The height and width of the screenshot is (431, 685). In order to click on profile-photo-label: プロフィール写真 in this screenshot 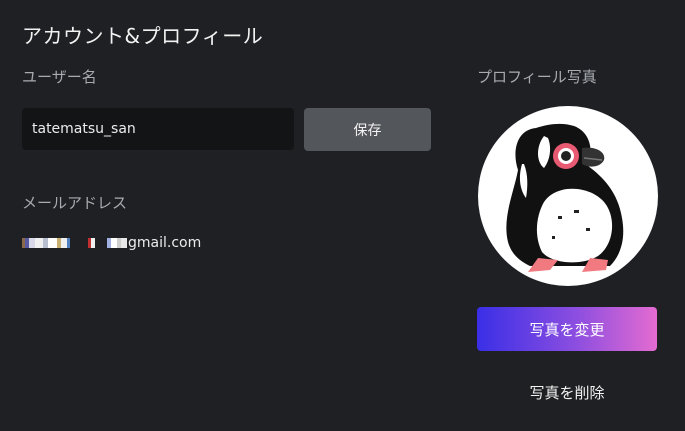, I will do `click(537, 77)`.